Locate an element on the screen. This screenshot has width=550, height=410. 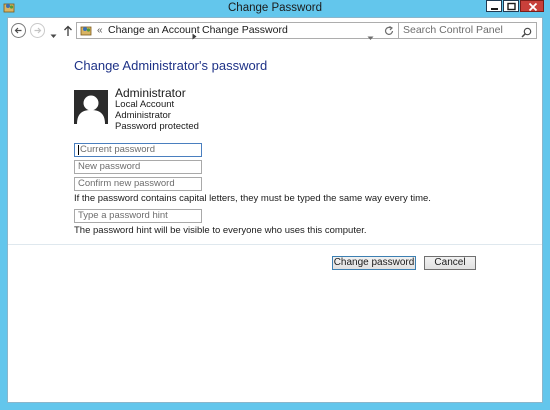
change-password-button: Change password is located at coordinates (374, 263).